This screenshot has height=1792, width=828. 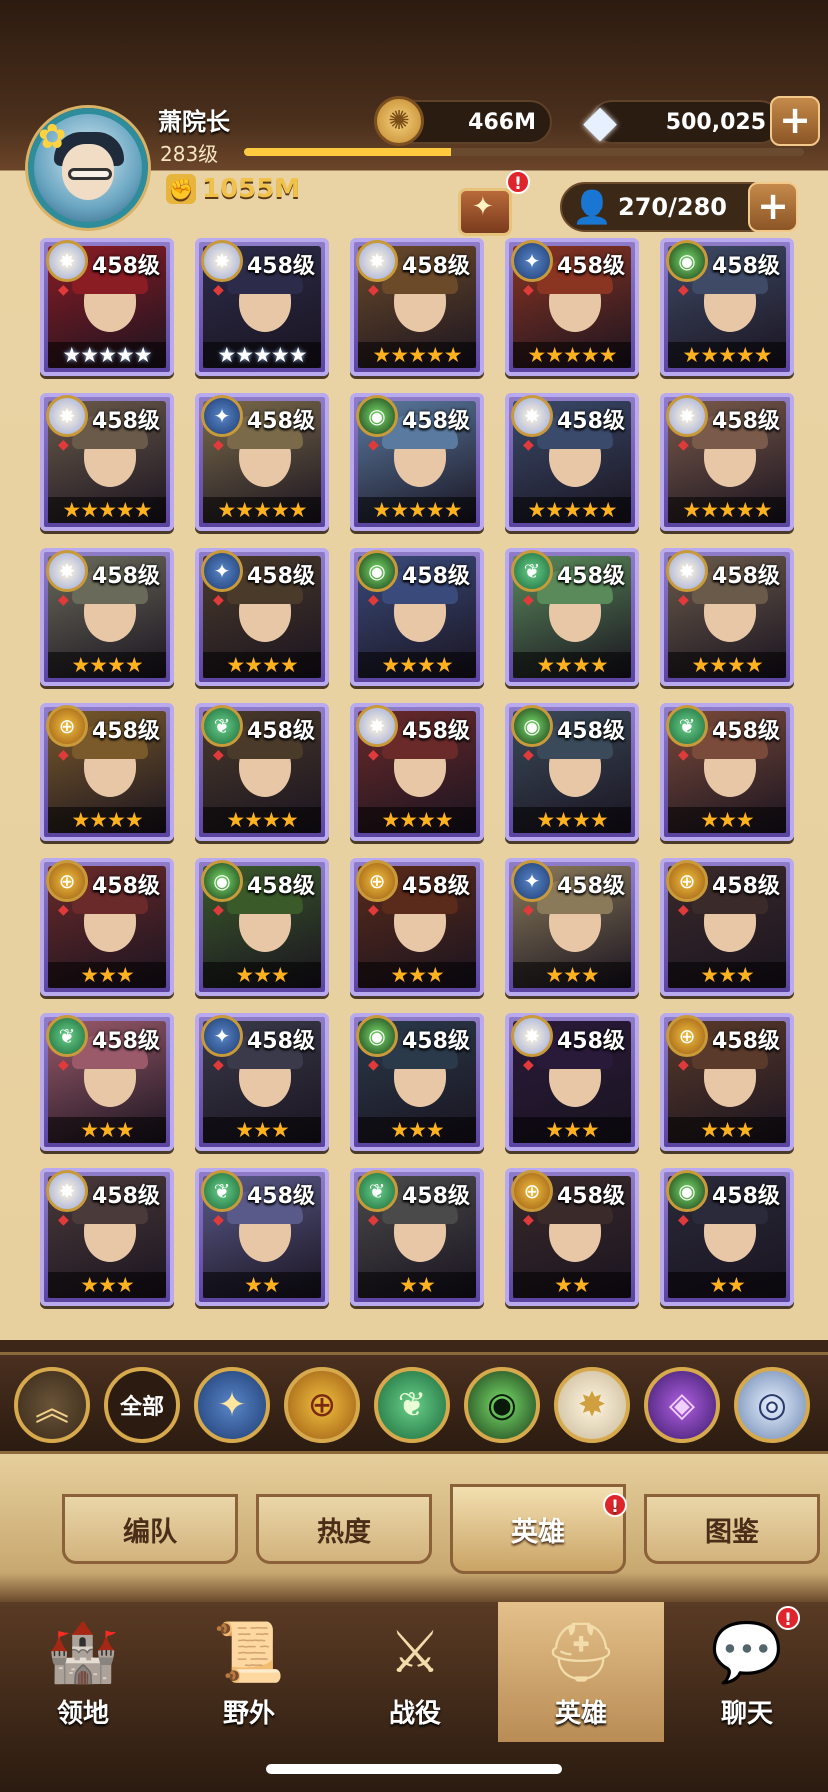 I want to click on tab-formation: 编队, so click(x=150, y=1529).